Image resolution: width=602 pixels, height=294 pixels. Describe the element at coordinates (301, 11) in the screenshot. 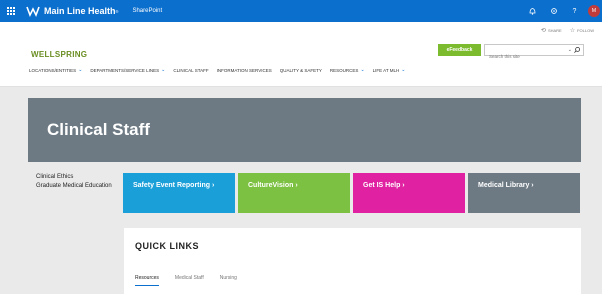

I see `suite-bar: Main Line Health ® SharePoint ? M` at that location.